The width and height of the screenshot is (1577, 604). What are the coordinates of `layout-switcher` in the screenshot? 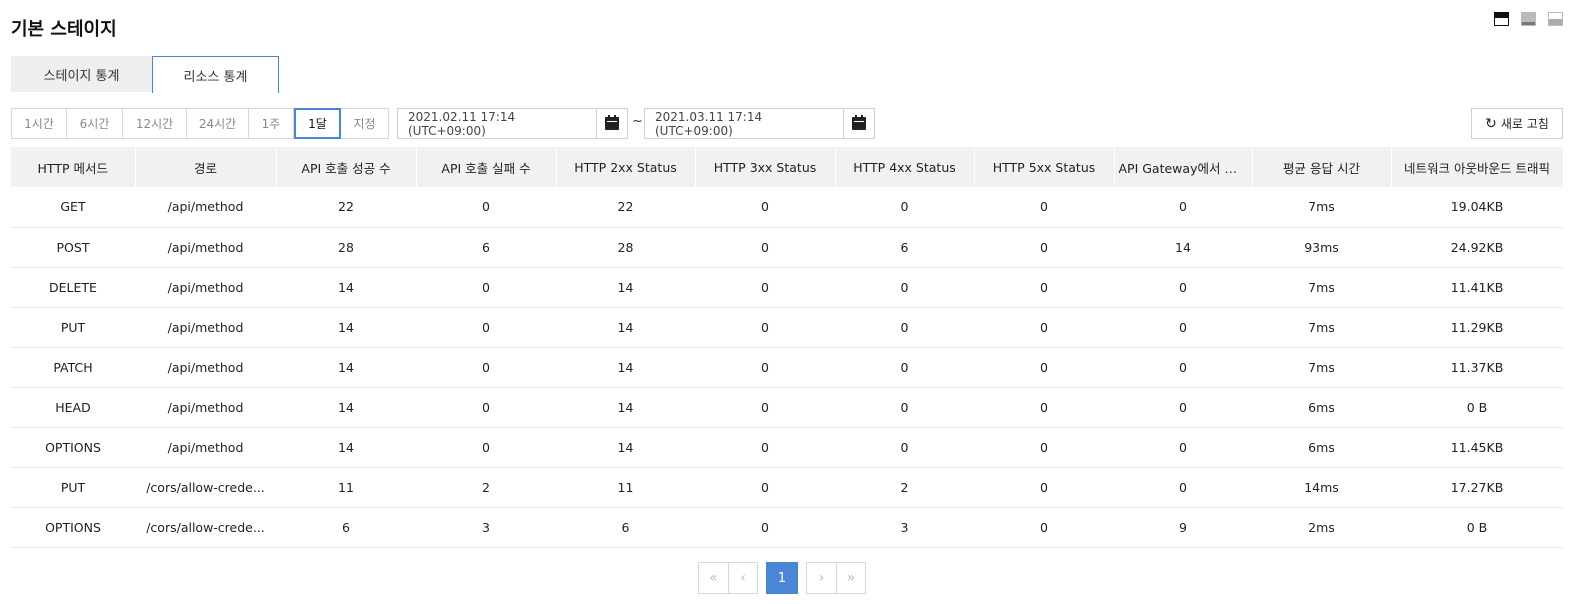 It's located at (1528, 19).